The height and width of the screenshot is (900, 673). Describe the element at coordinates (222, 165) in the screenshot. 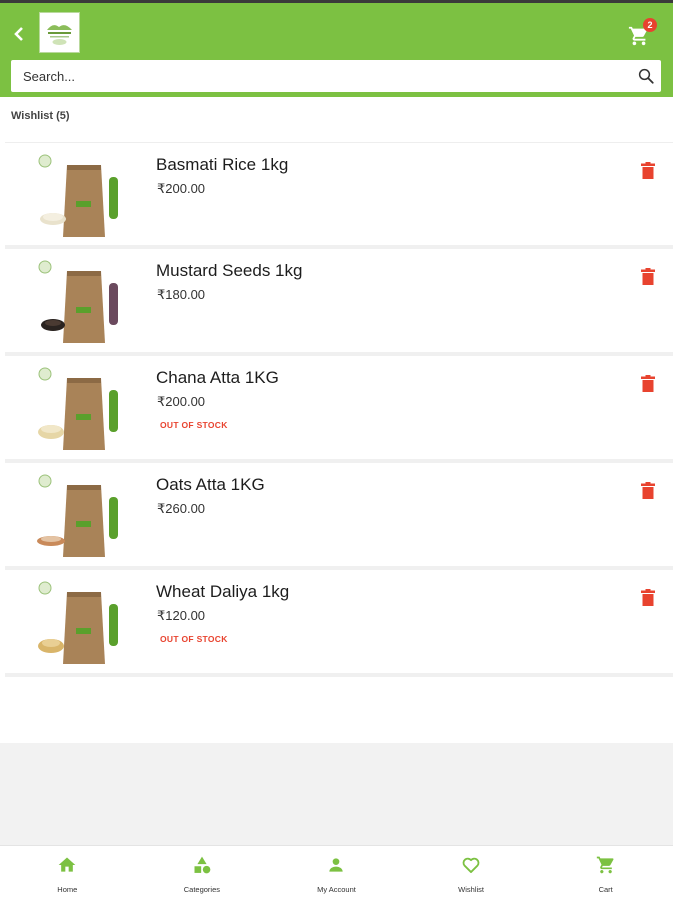

I see `product-name: Basmati Rice 1kg` at that location.